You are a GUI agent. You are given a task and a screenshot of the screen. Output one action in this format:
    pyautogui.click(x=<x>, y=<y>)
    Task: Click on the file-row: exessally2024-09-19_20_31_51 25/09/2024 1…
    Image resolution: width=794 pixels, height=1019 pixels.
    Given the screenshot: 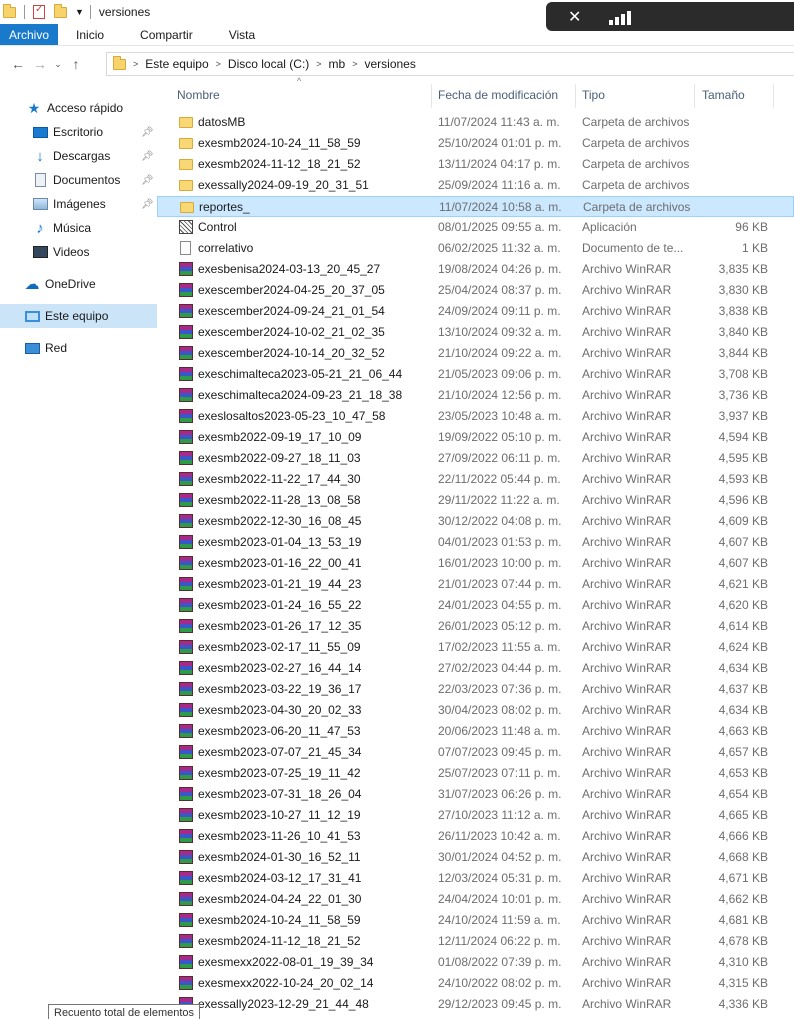 What is the action you would take?
    pyautogui.click(x=475, y=185)
    